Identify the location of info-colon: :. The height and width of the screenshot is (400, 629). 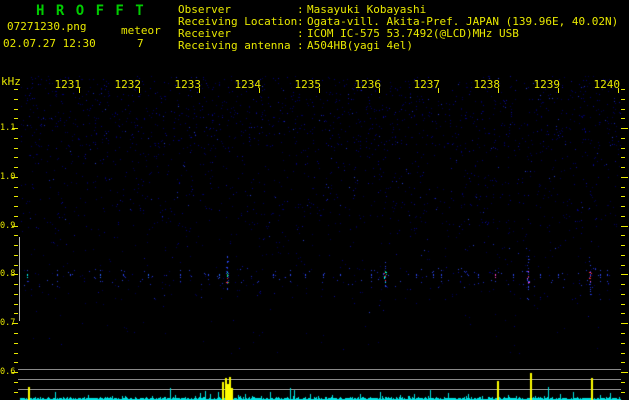
(300, 45).